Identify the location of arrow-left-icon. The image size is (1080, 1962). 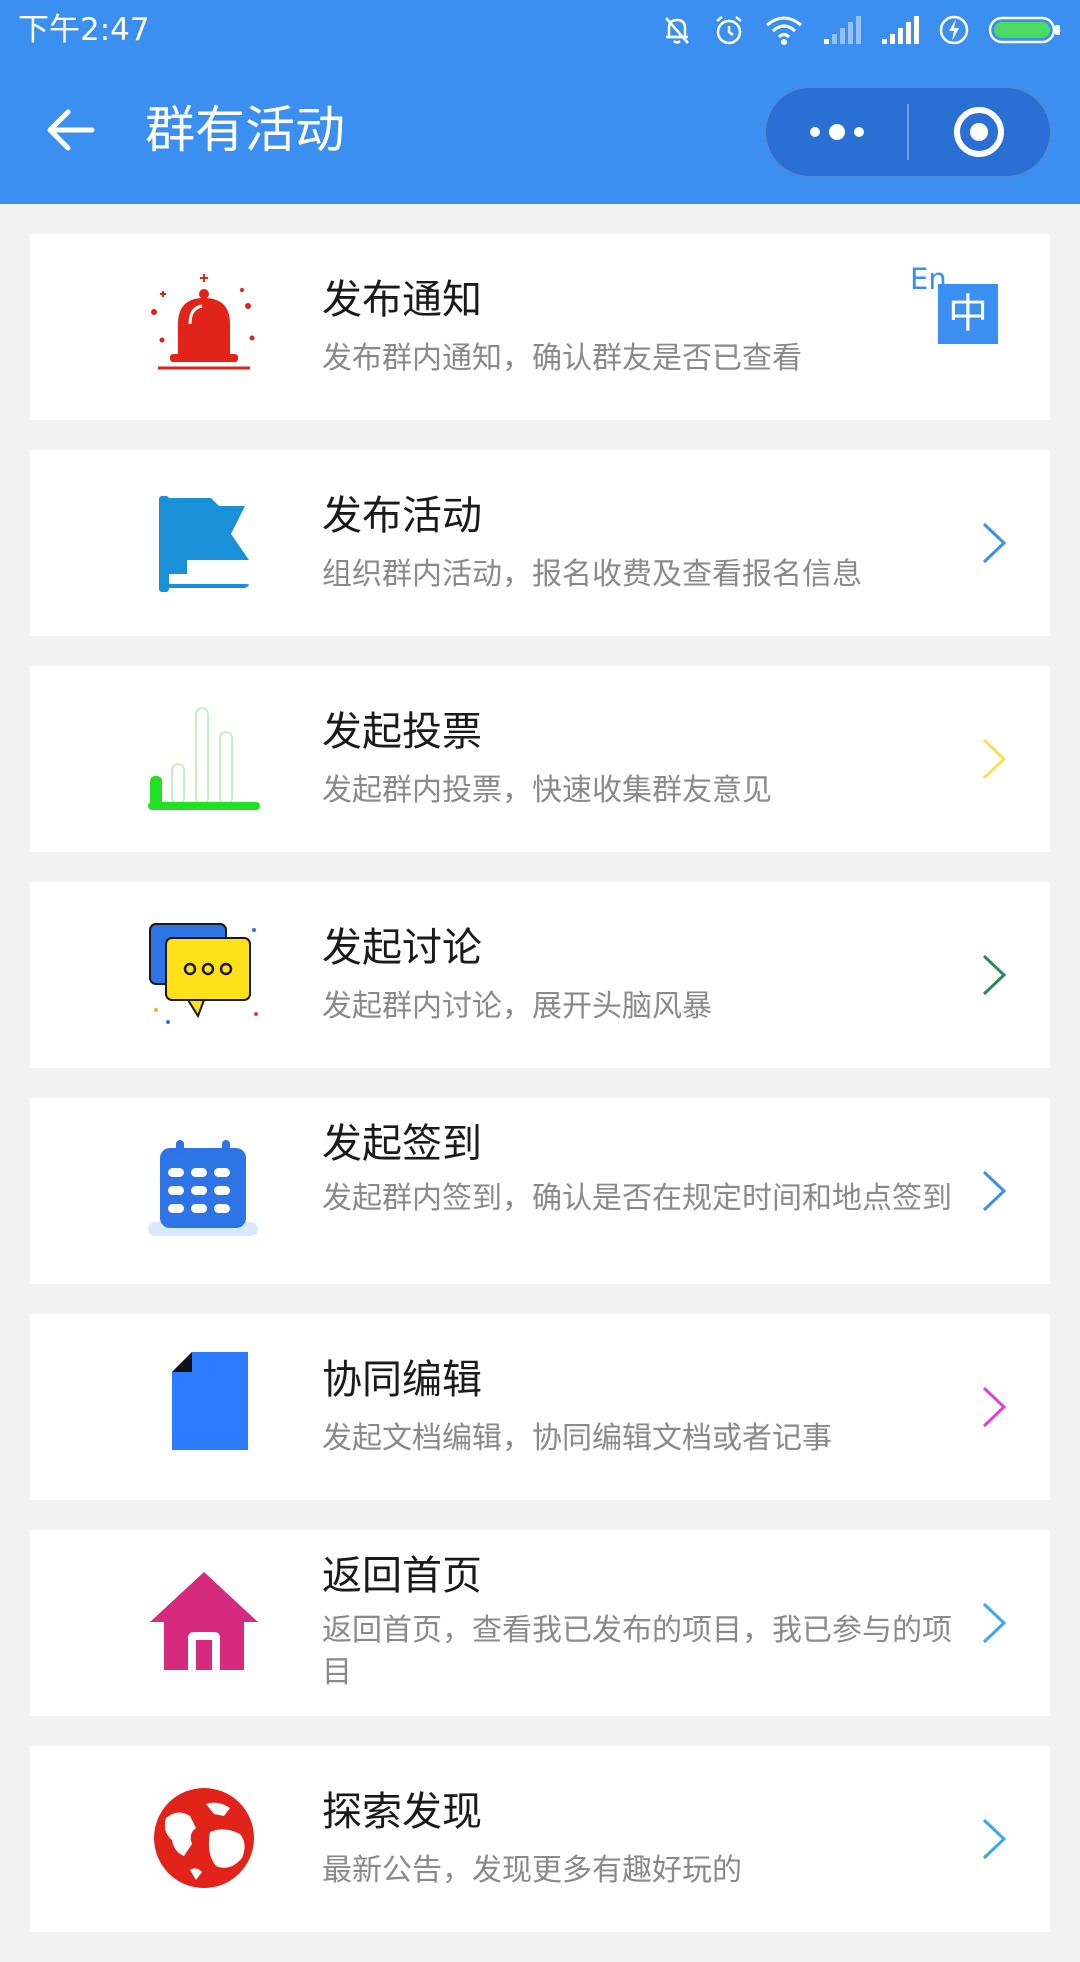
(71, 130).